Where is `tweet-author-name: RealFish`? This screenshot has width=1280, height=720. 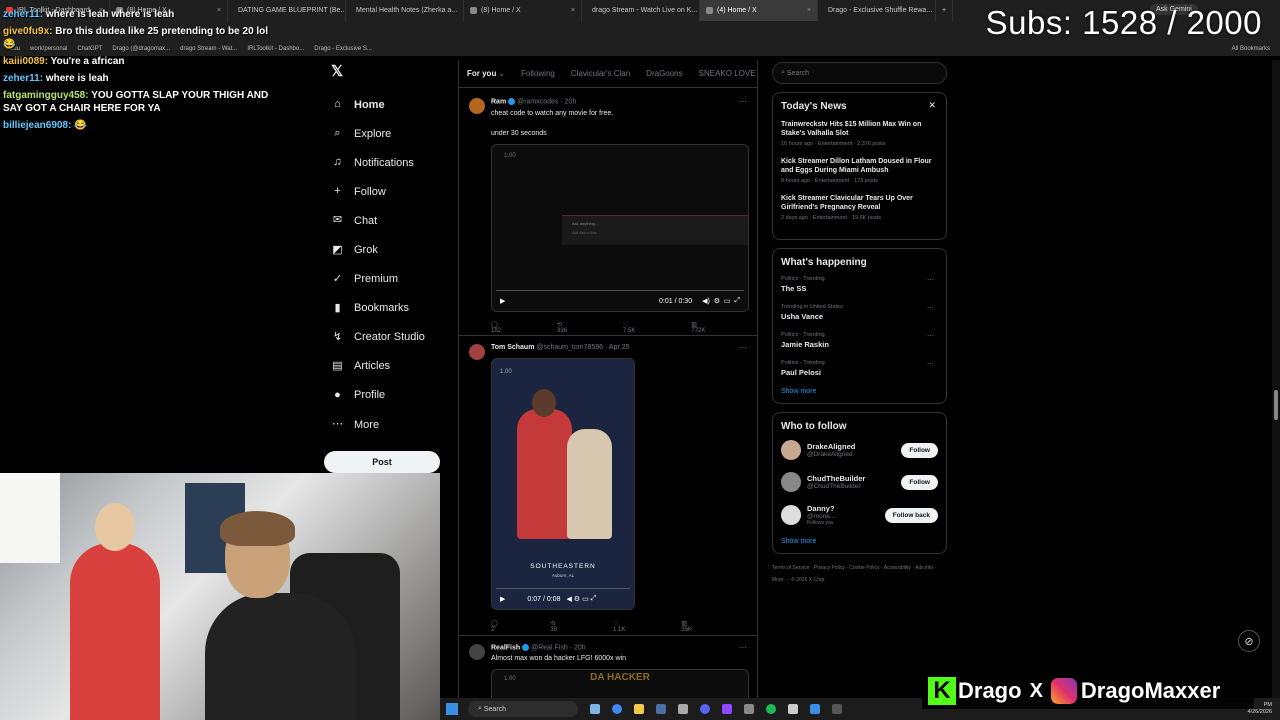
tweet-author-name: RealFish is located at coordinates (505, 647).